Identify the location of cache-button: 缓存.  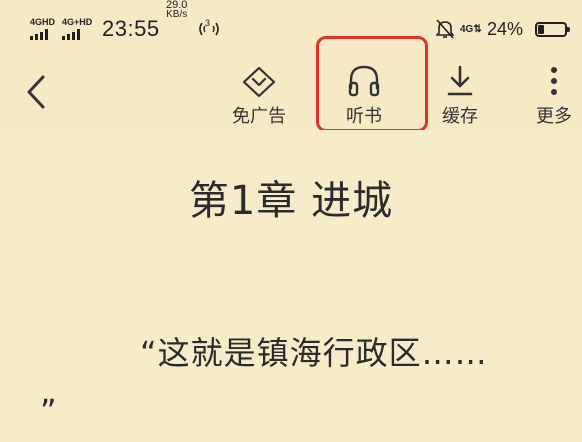
(460, 94).